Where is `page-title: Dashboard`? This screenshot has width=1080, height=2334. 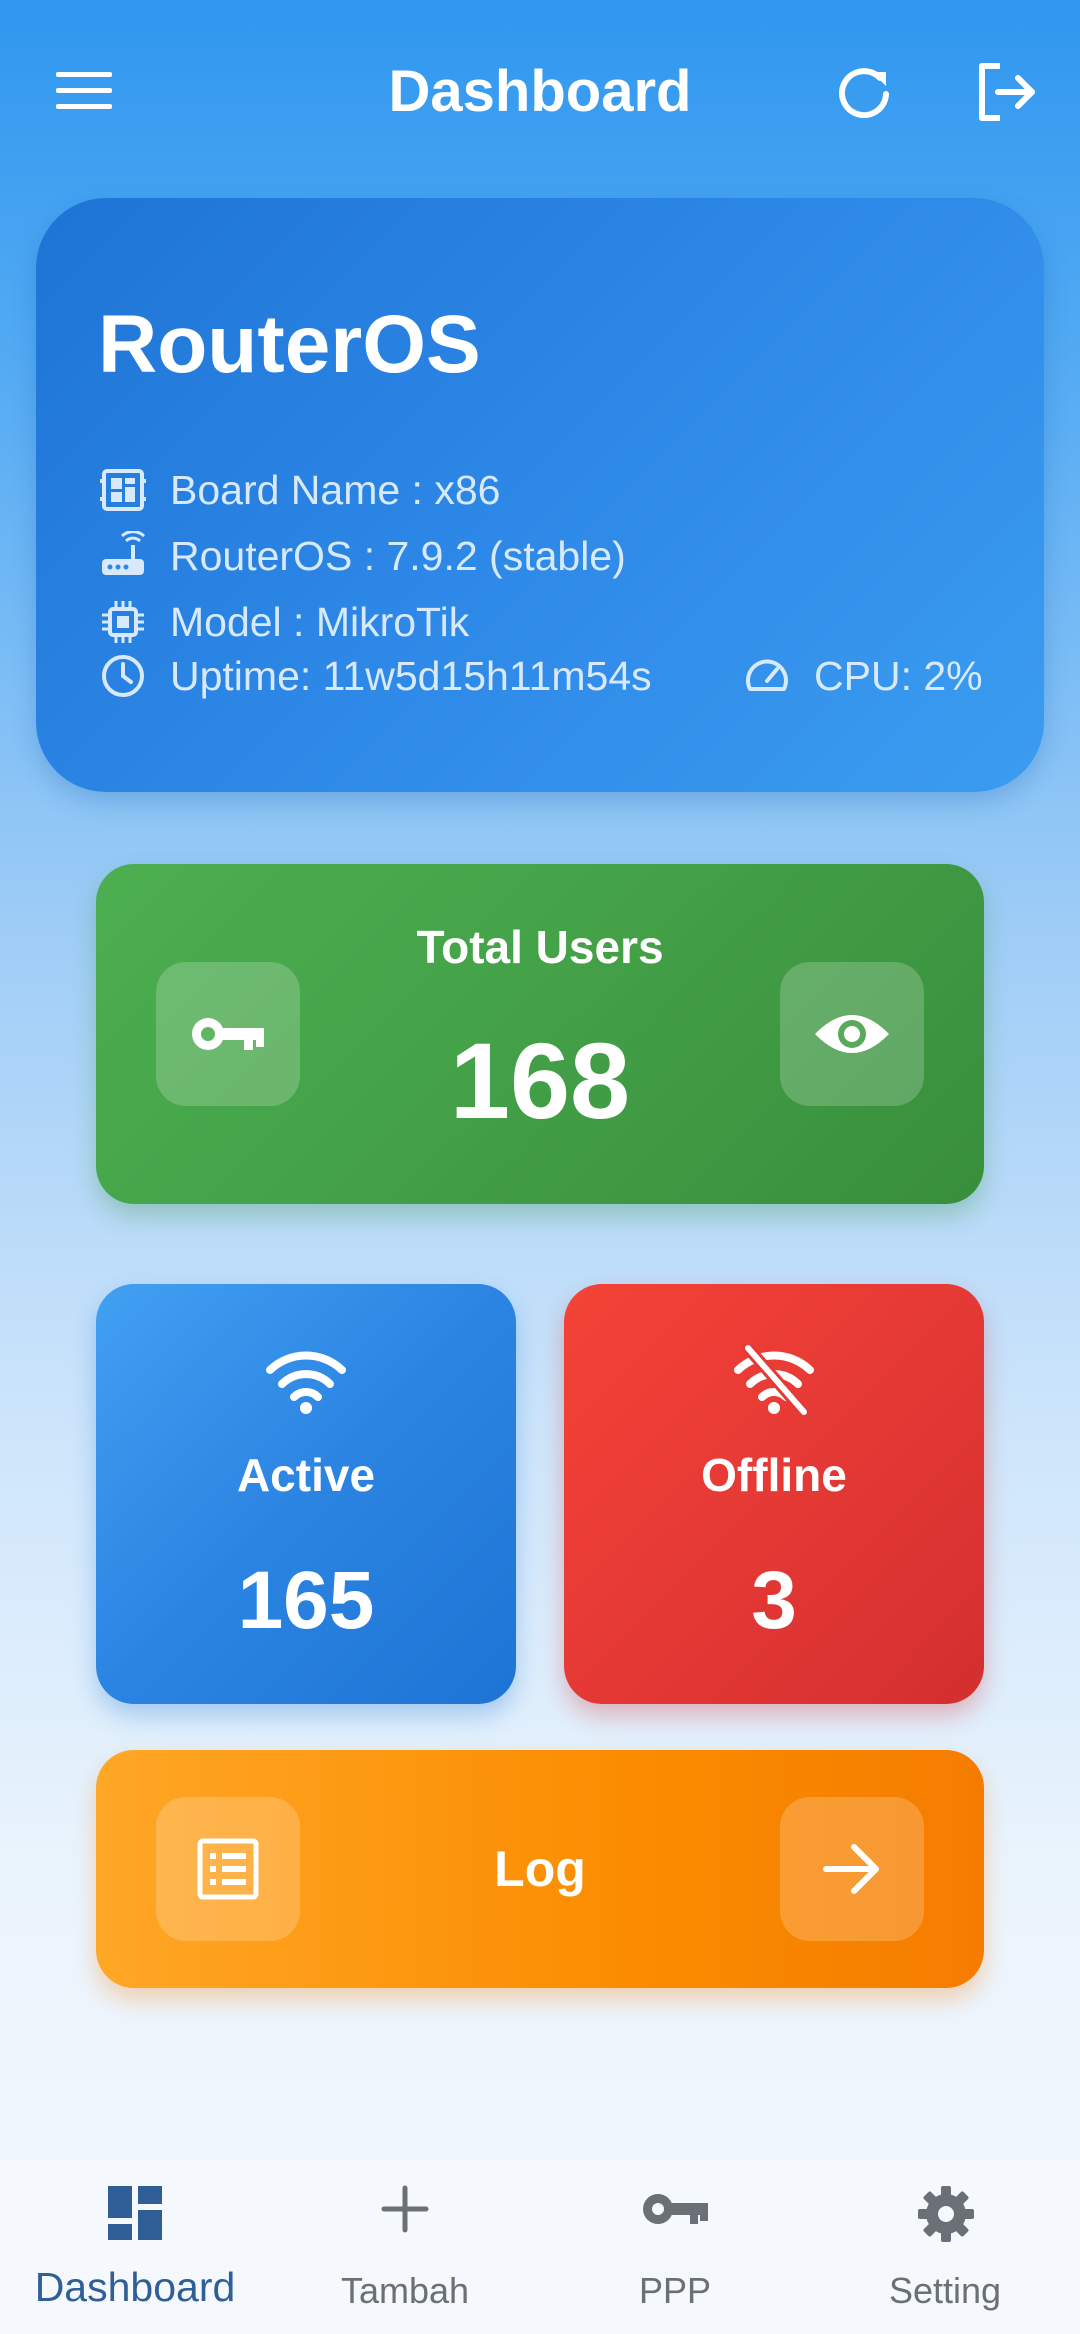
page-title: Dashboard is located at coordinates (540, 91).